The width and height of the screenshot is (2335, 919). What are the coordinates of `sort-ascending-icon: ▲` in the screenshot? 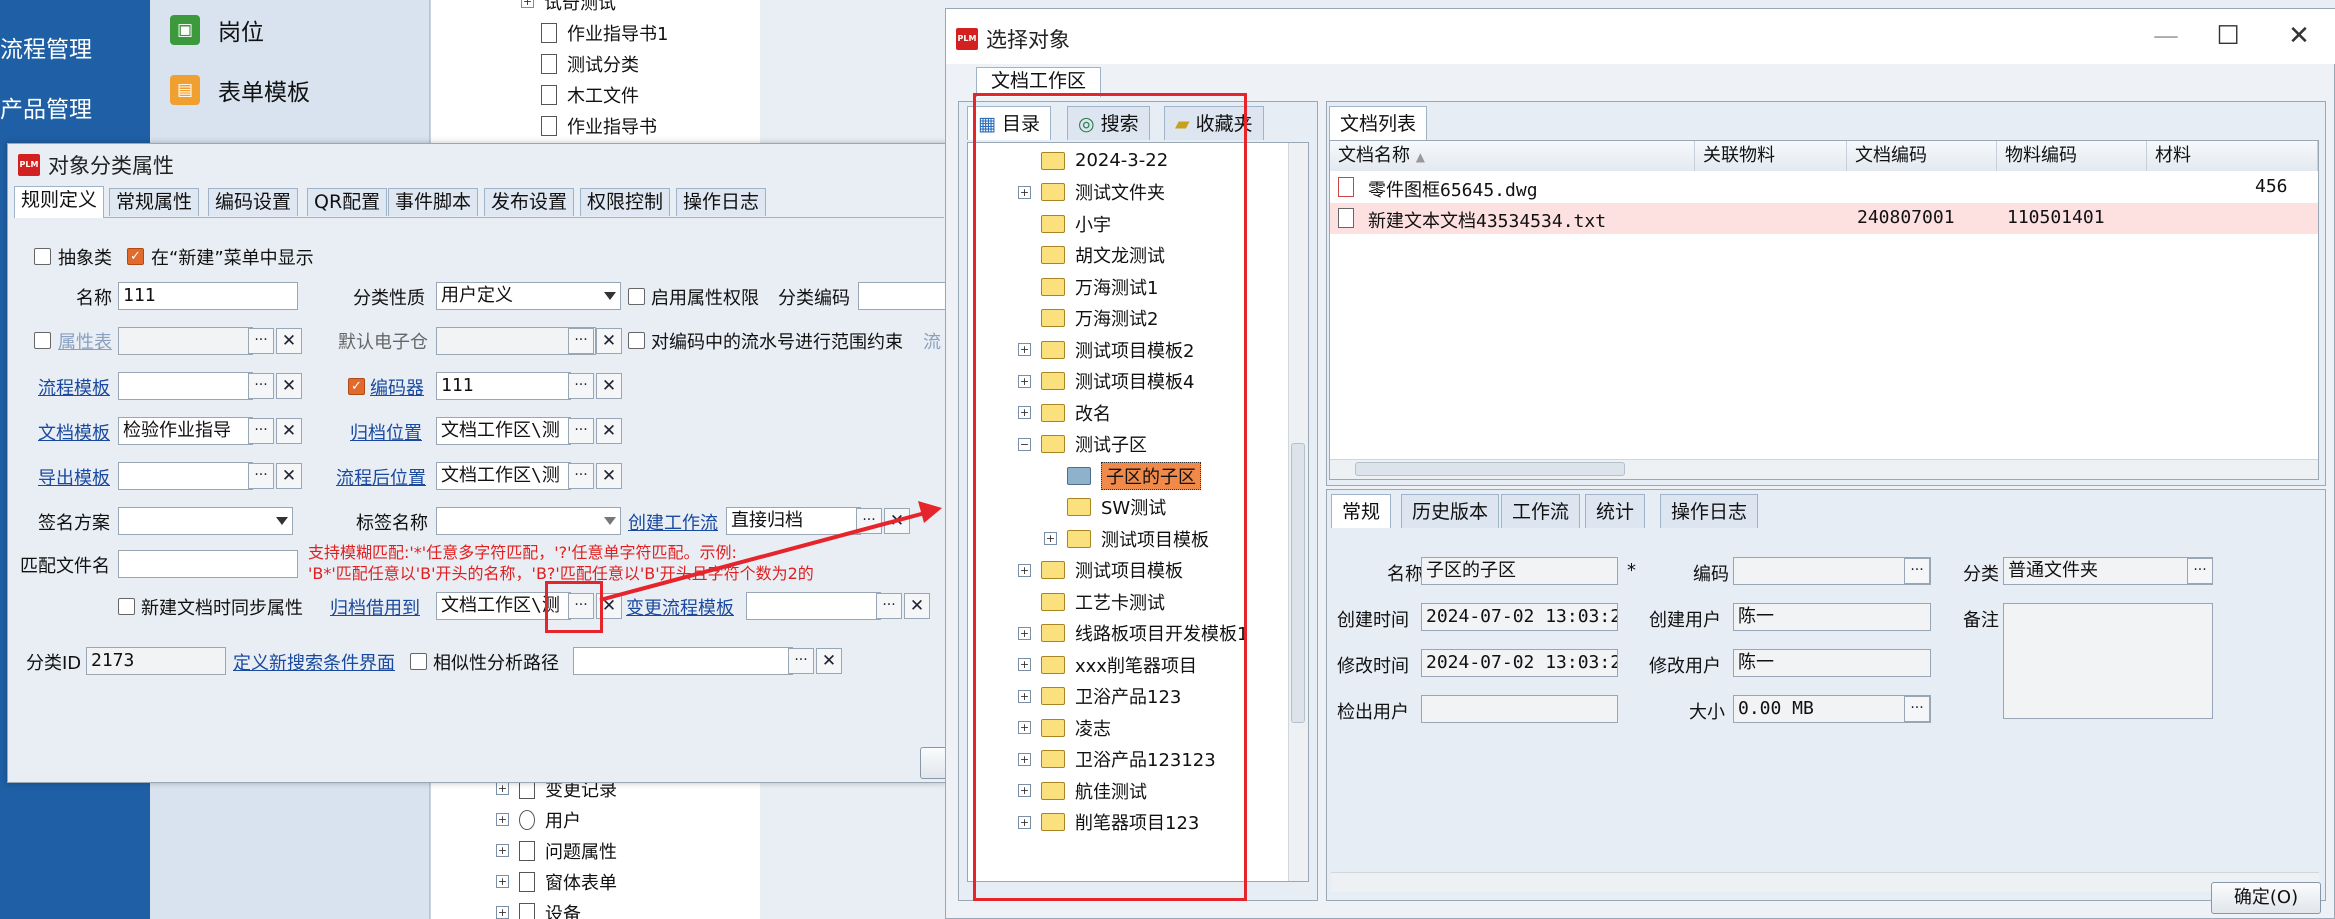 It's located at (1420, 157).